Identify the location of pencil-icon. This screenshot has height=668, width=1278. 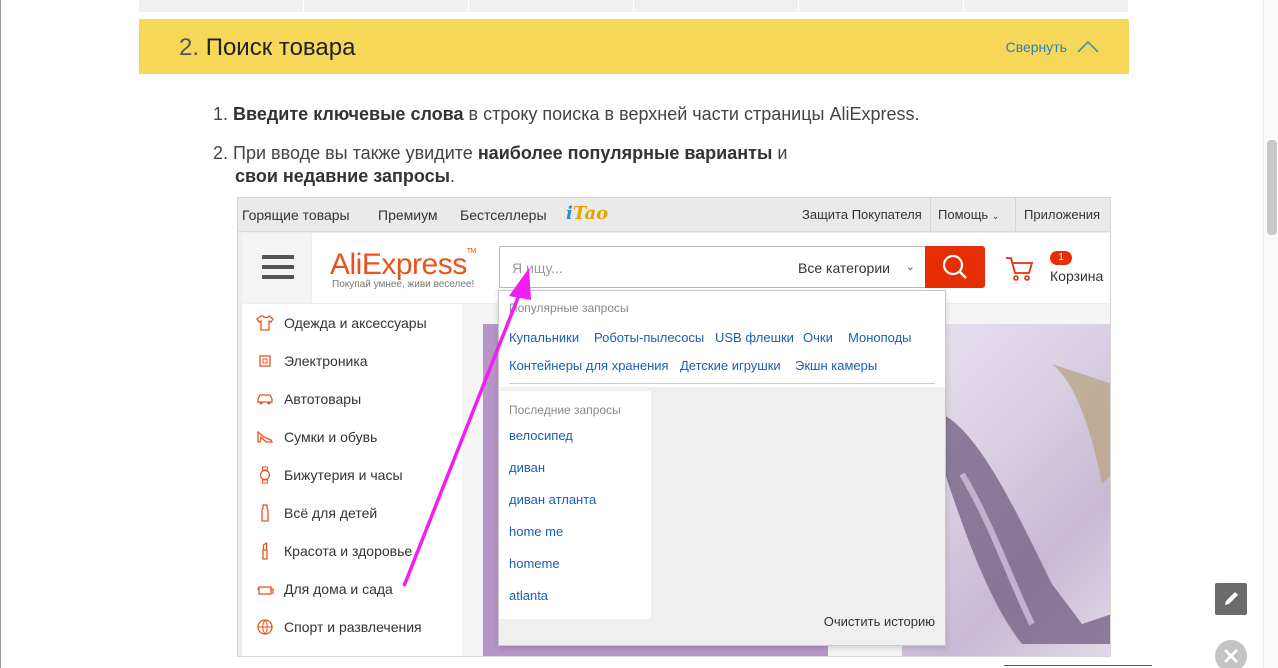
(1231, 598).